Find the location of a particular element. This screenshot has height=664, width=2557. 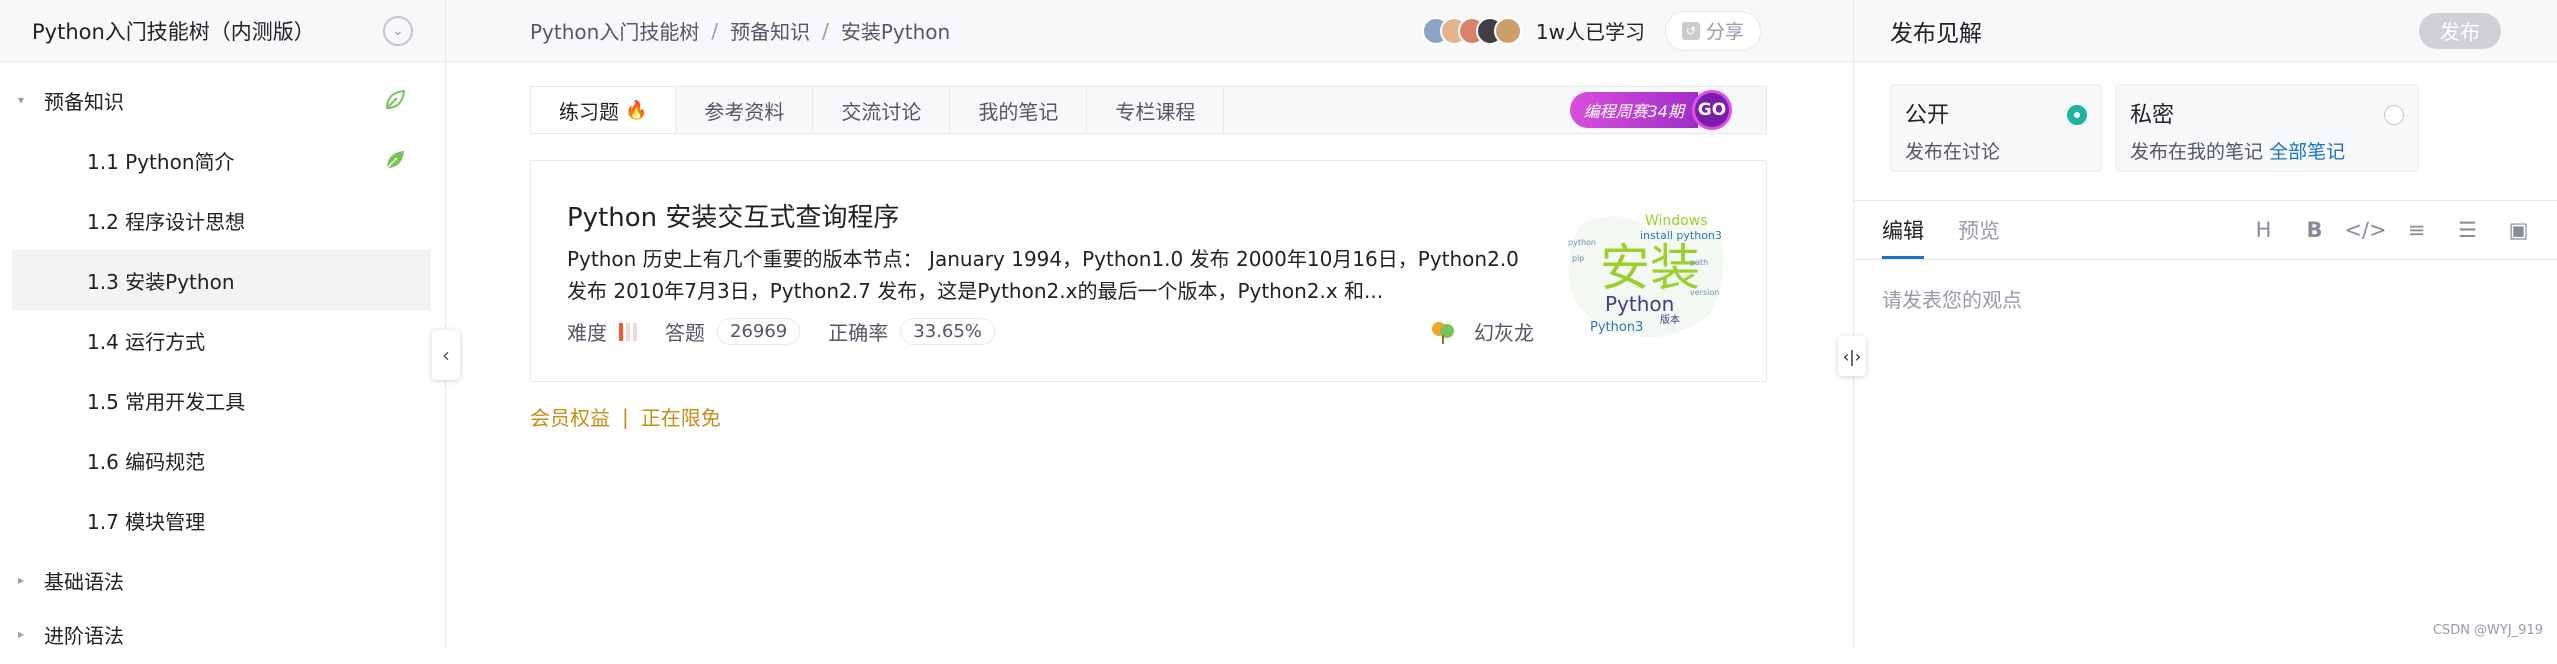

tab-discussion: 交流讨论 is located at coordinates (882, 110).